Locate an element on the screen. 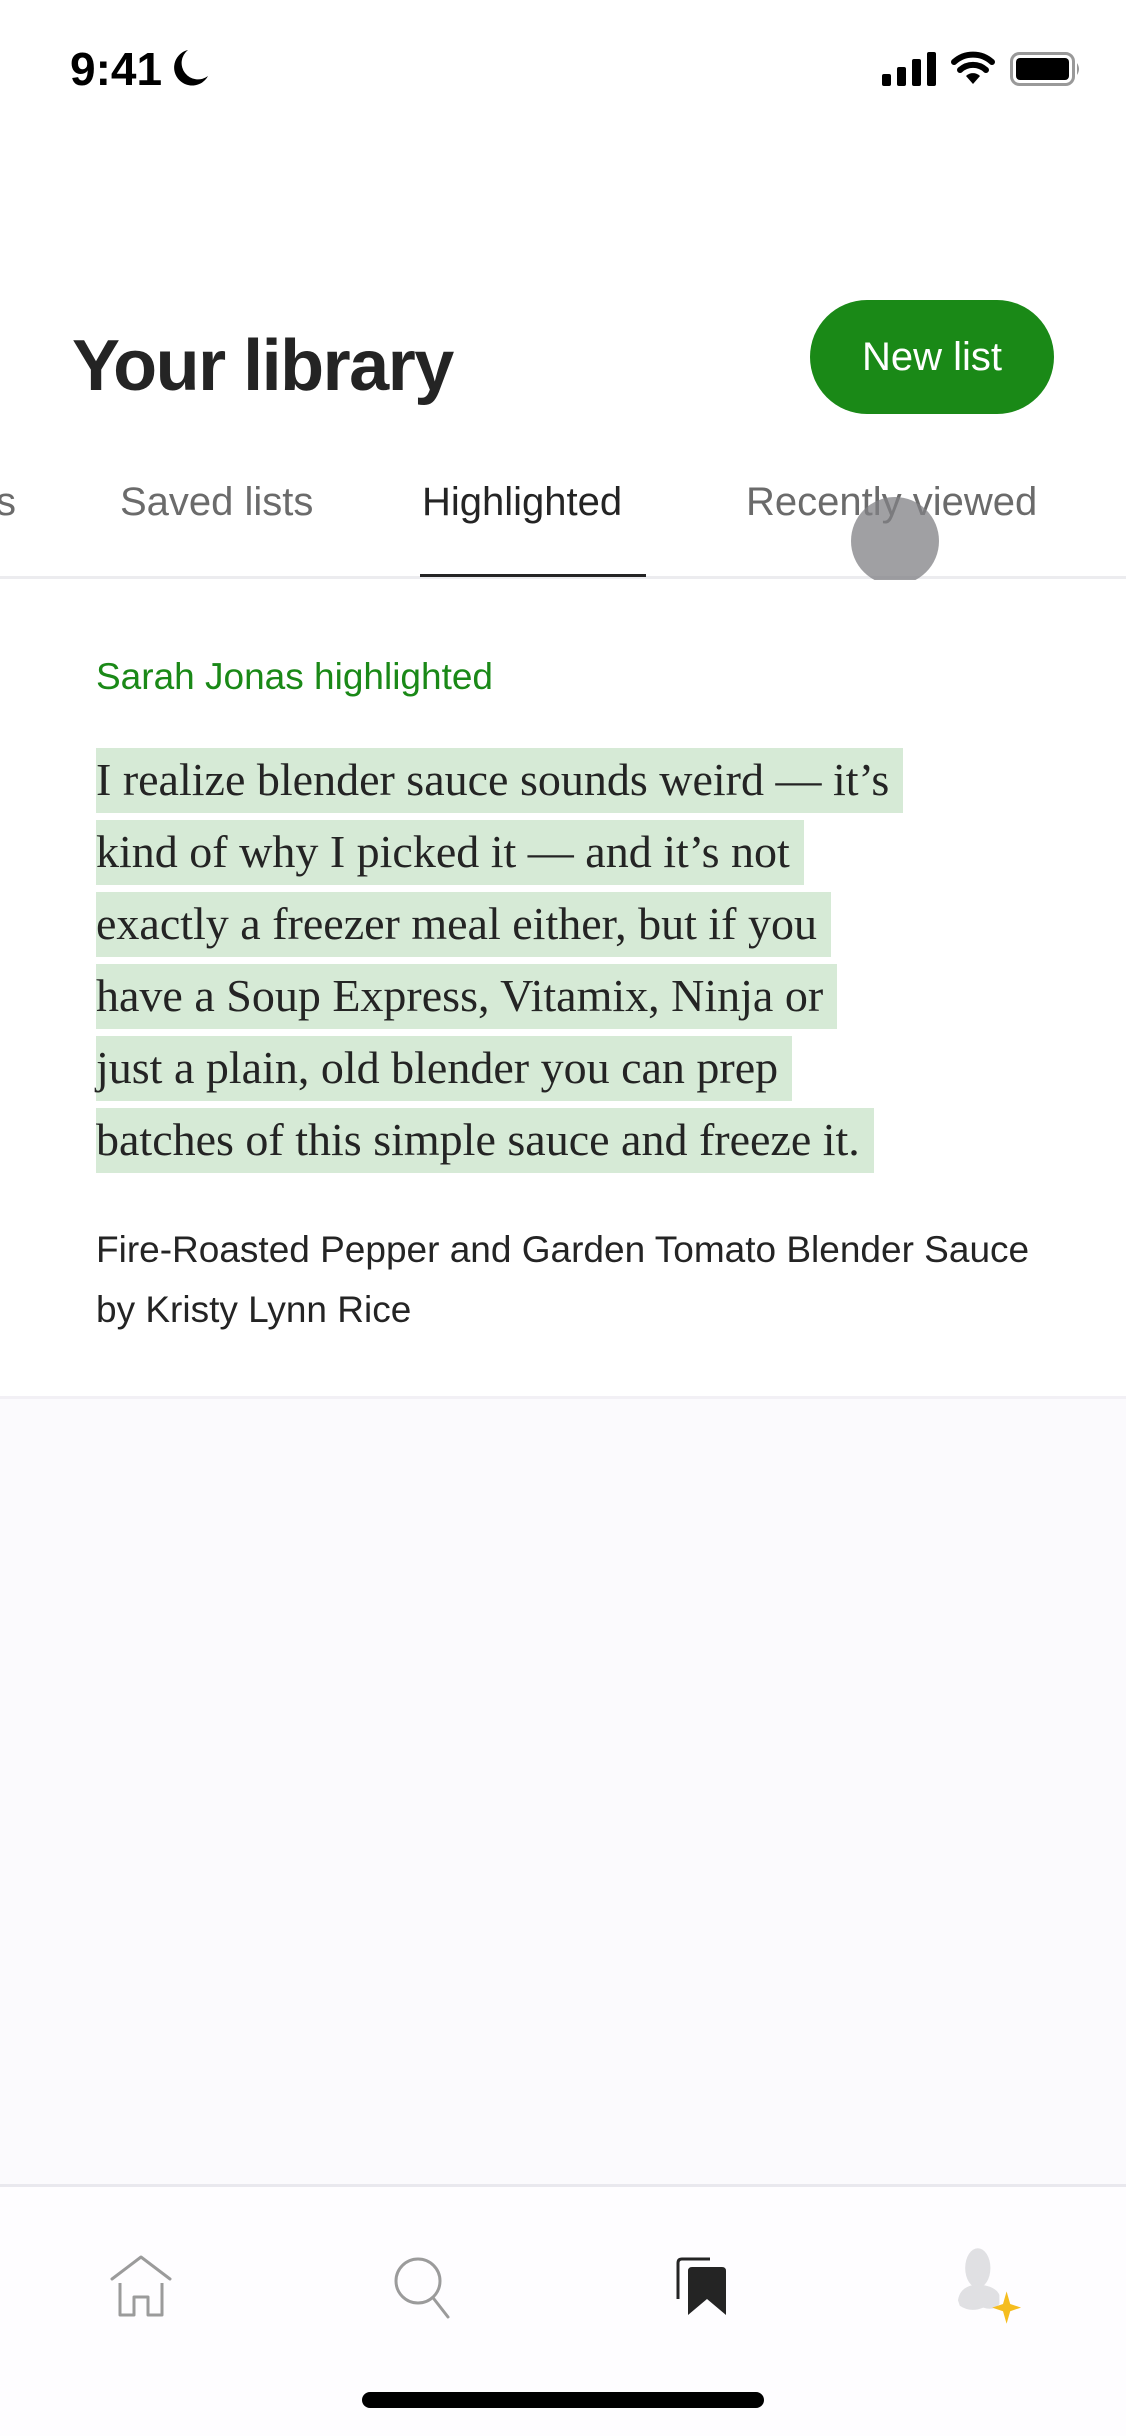  profile-icon is located at coordinates (989, 2286).